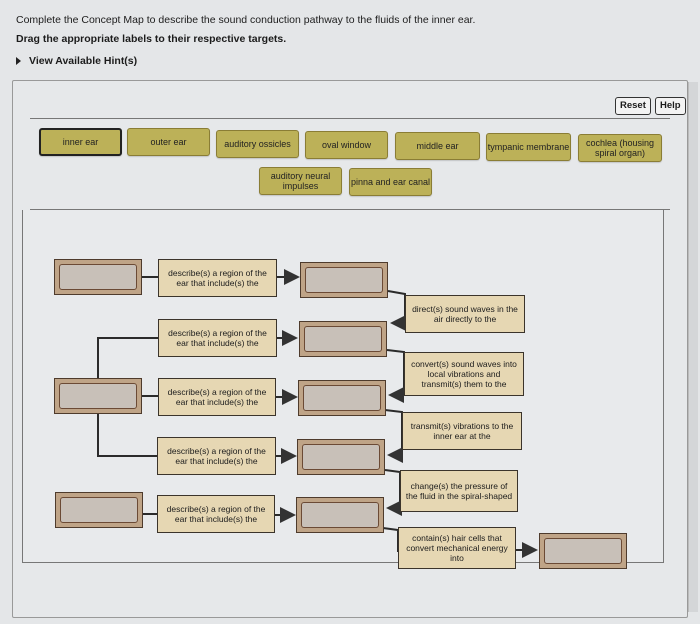 Image resolution: width=700 pixels, height=624 pixels. What do you see at coordinates (300, 181) in the screenshot?
I see `label-chip-auditory-neural-impulses: auditory neural impulses` at bounding box center [300, 181].